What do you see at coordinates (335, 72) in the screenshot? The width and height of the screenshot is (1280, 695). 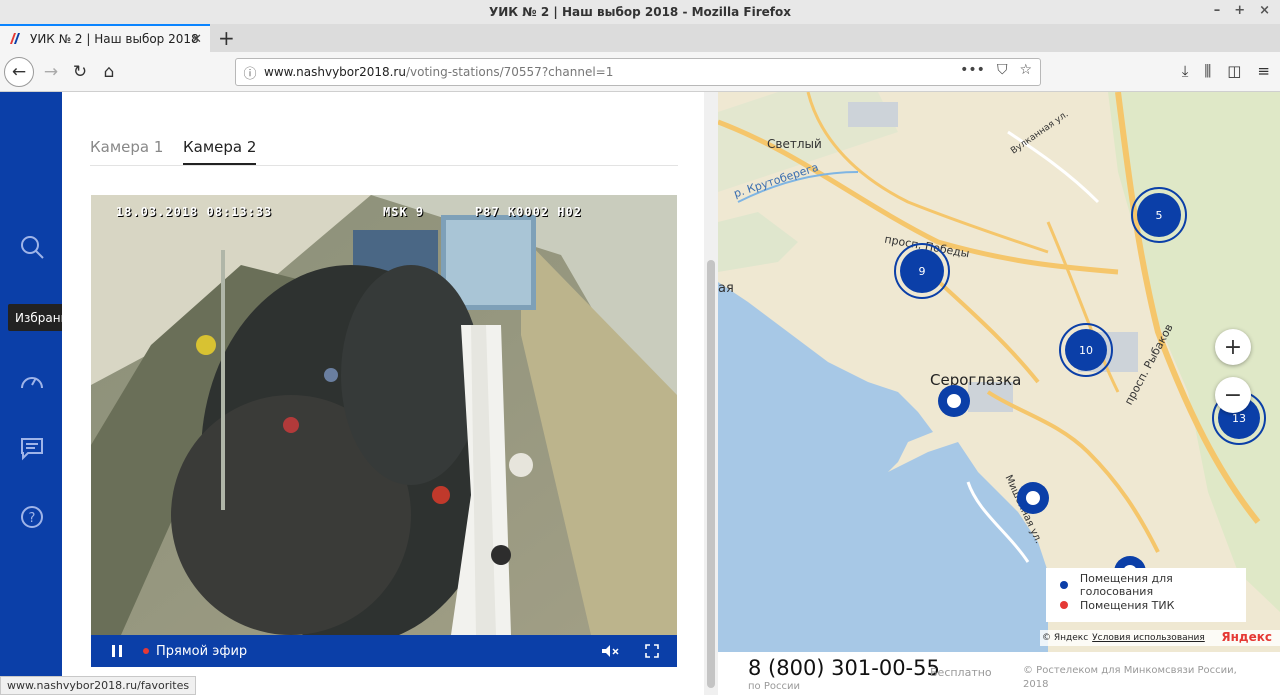 I see `url-host: www.nashvybor2018.ru` at bounding box center [335, 72].